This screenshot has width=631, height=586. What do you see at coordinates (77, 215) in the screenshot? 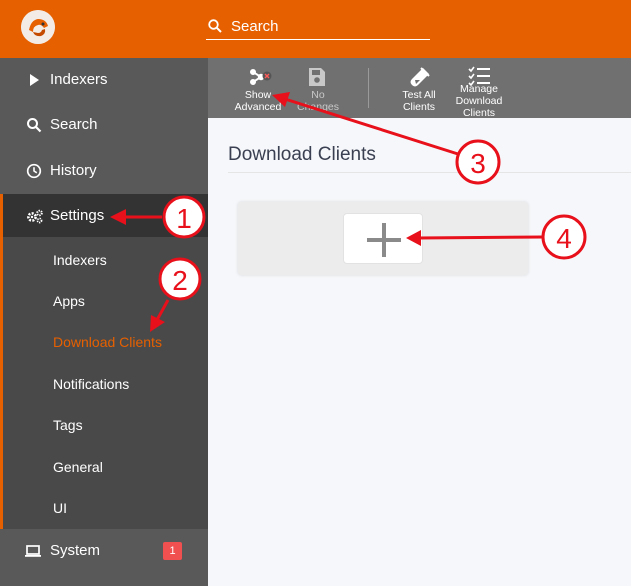
I see `sidebar-item-label: Settings` at bounding box center [77, 215].